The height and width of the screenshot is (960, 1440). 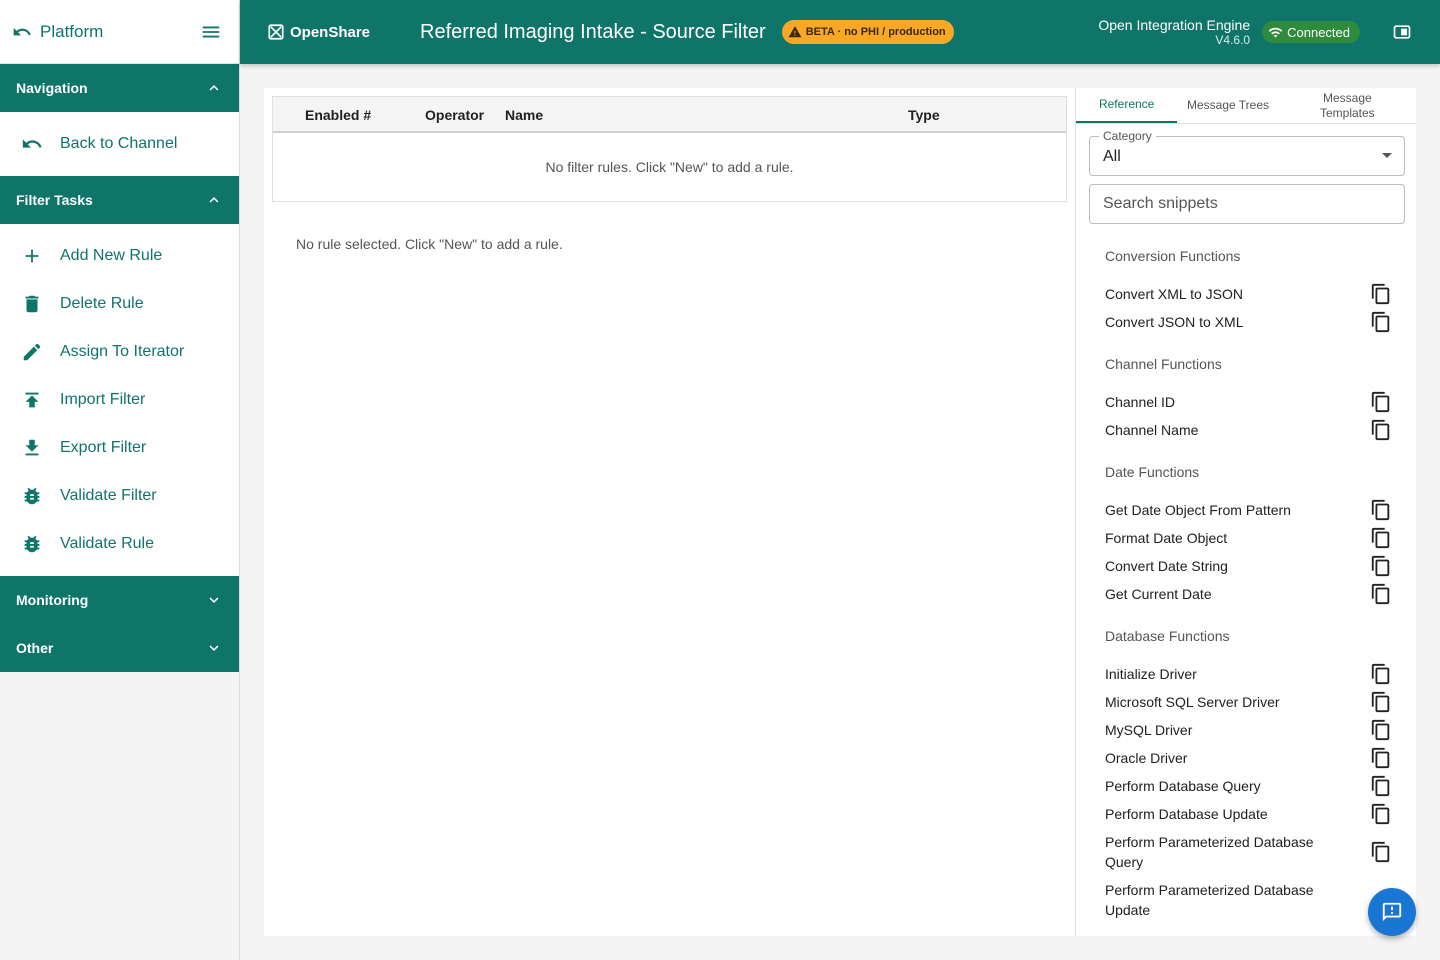 What do you see at coordinates (1246, 758) in the screenshot?
I see `snippet-item: Oracle Driver` at bounding box center [1246, 758].